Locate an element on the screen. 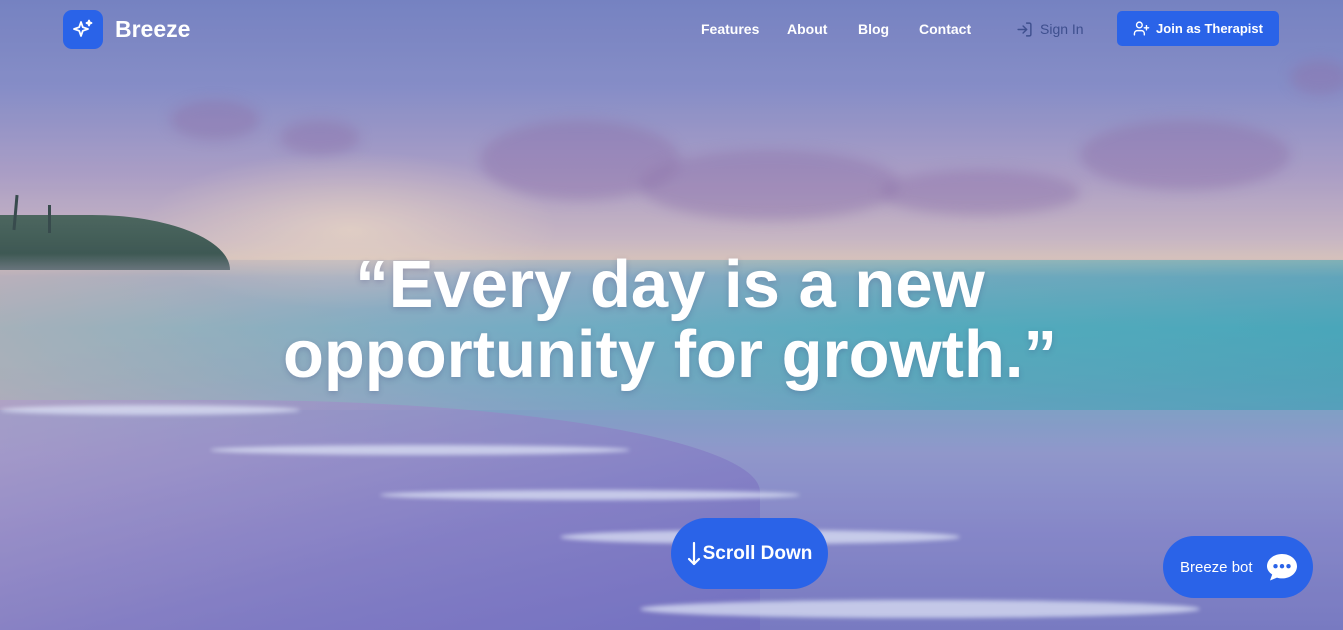  nav-link-features: Features is located at coordinates (730, 29).